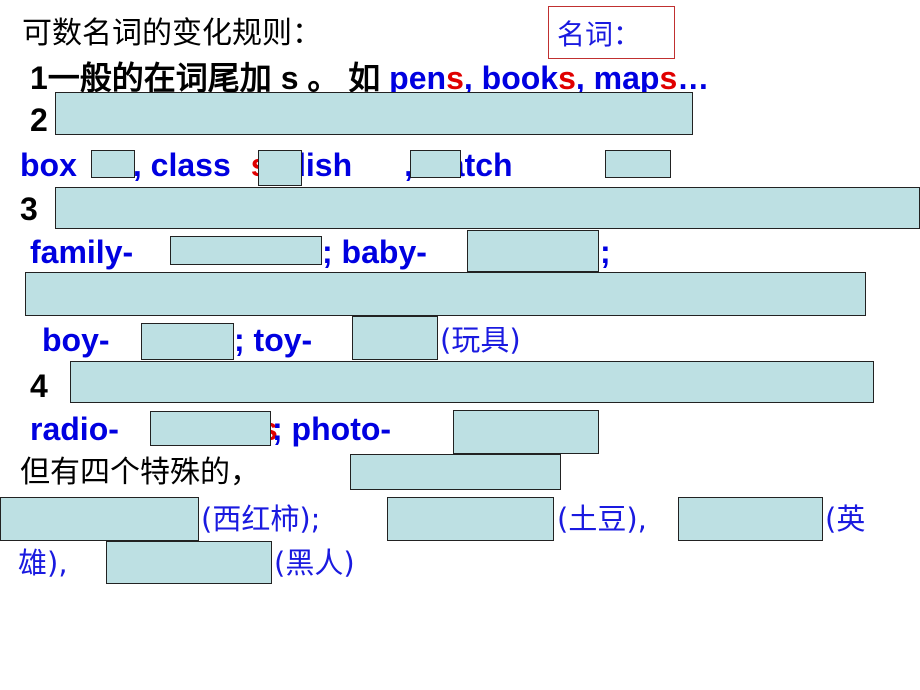 The height and width of the screenshot is (690, 920). What do you see at coordinates (82, 252) in the screenshot?
I see `example-family: family-` at bounding box center [82, 252].